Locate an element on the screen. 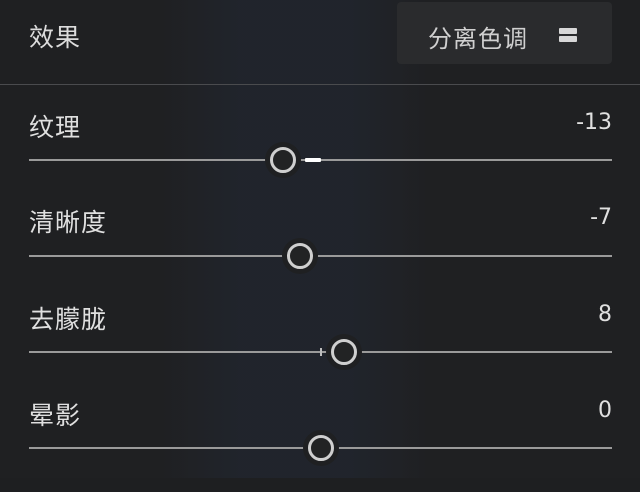 This screenshot has height=492, width=640. slider-value-texture: -13 is located at coordinates (594, 122).